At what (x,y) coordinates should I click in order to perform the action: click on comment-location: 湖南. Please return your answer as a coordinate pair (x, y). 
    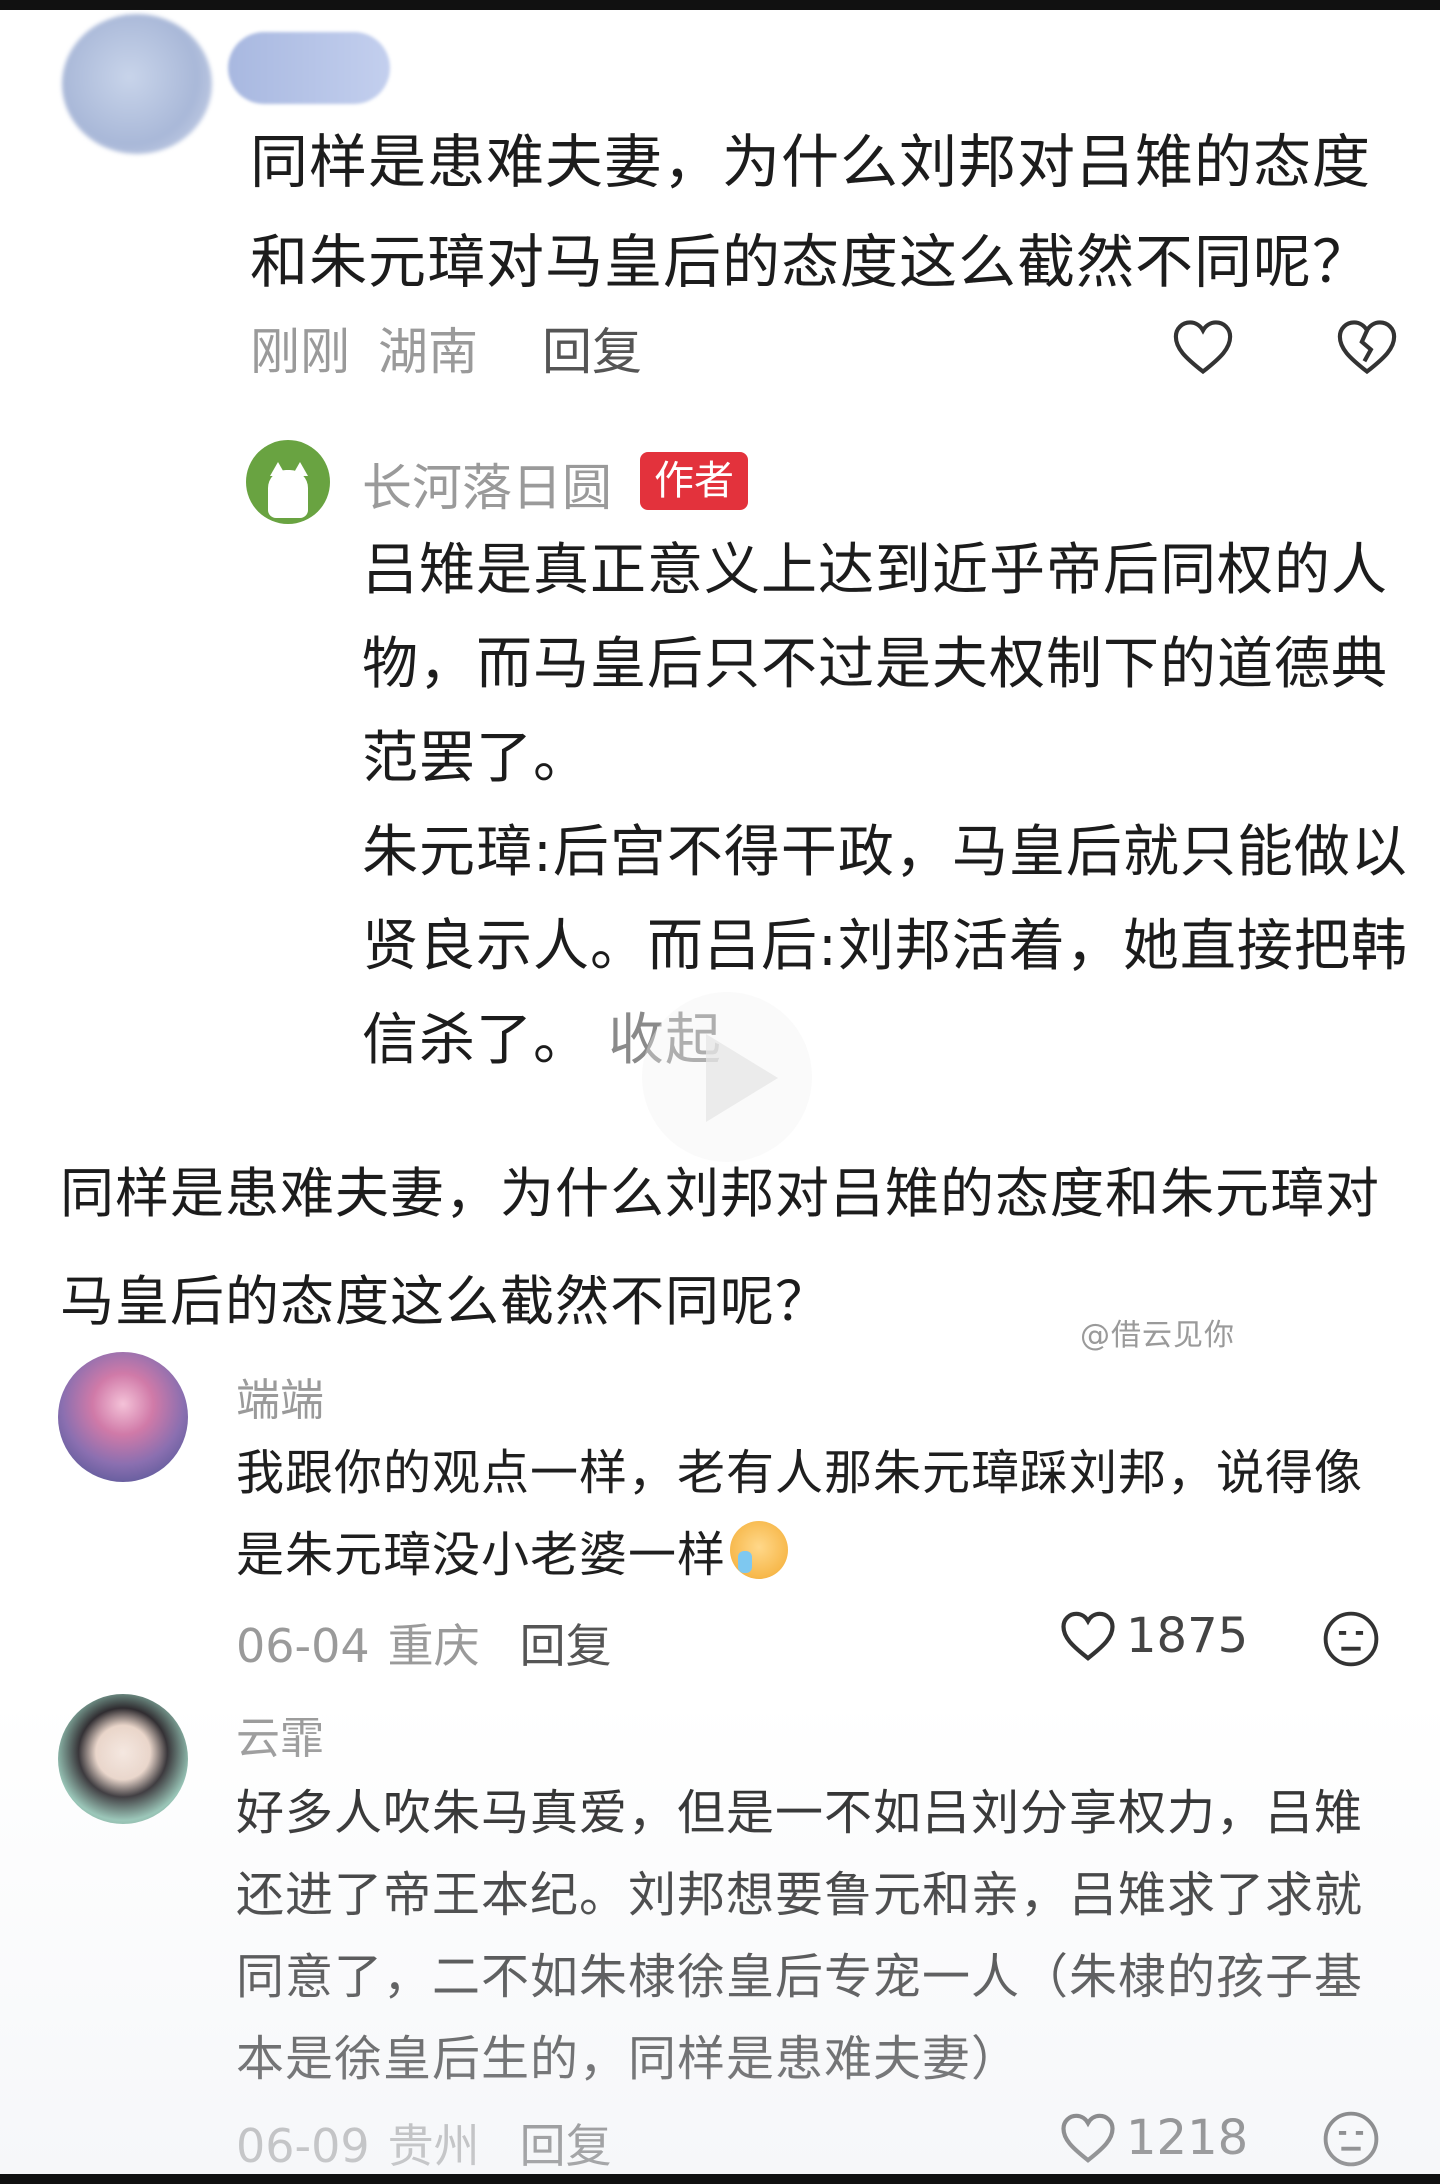
    Looking at the image, I should click on (428, 352).